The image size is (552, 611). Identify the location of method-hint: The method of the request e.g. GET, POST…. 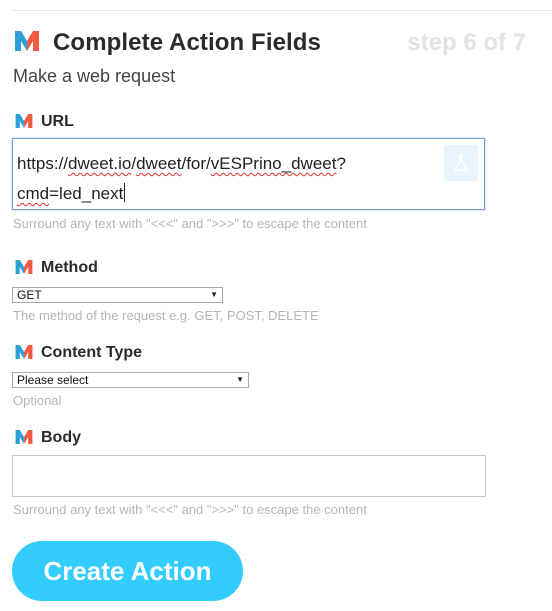
(166, 315).